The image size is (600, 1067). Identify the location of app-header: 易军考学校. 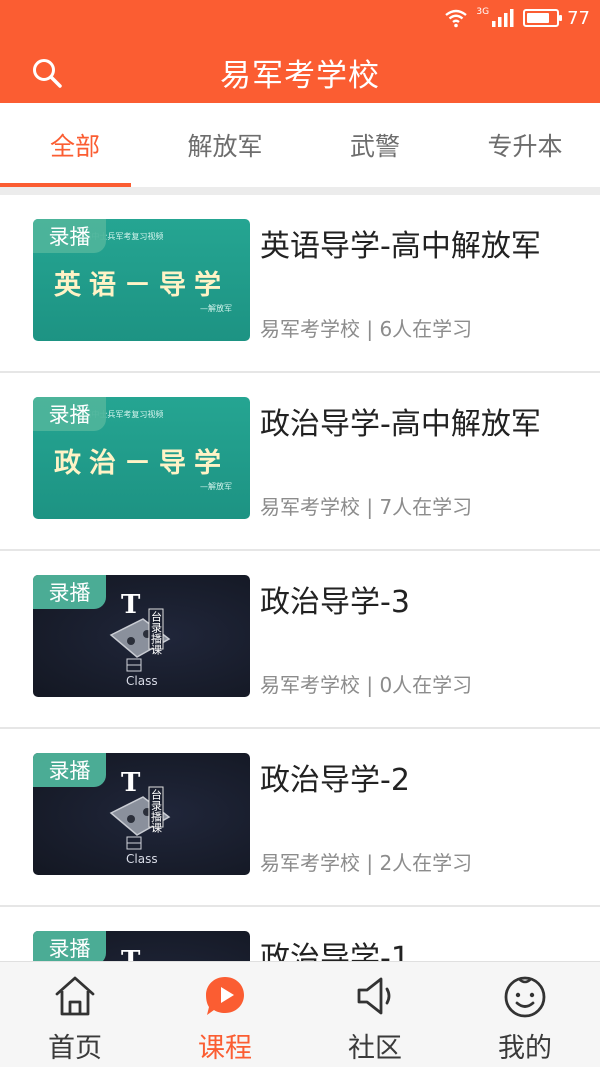
(300, 69).